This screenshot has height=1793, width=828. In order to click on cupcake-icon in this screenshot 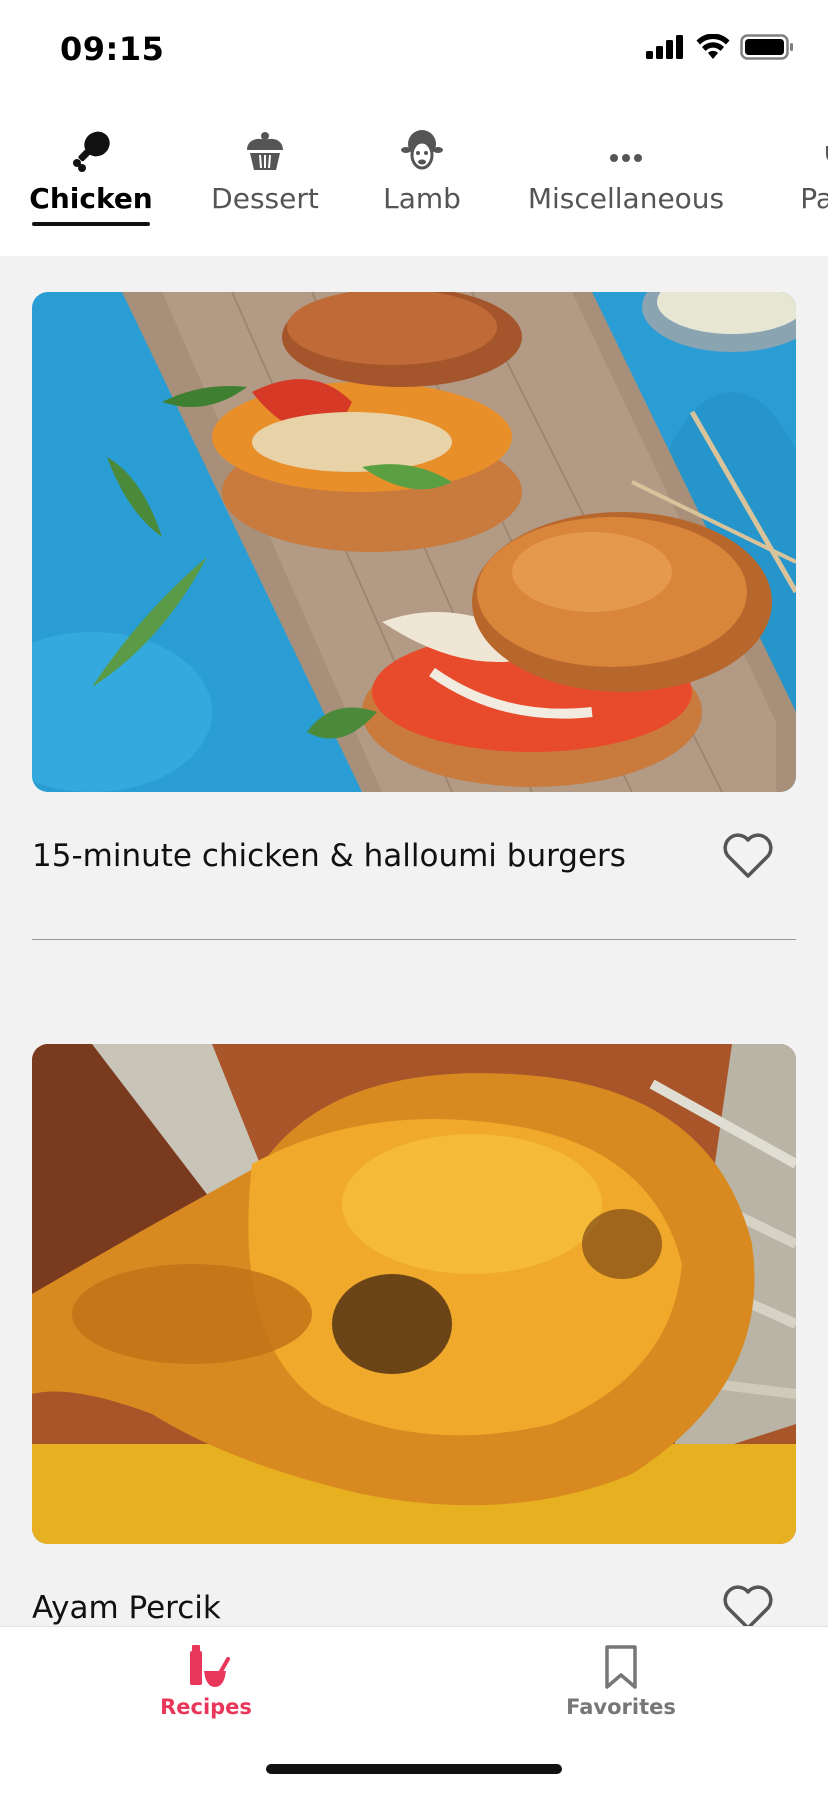, I will do `click(265, 150)`.